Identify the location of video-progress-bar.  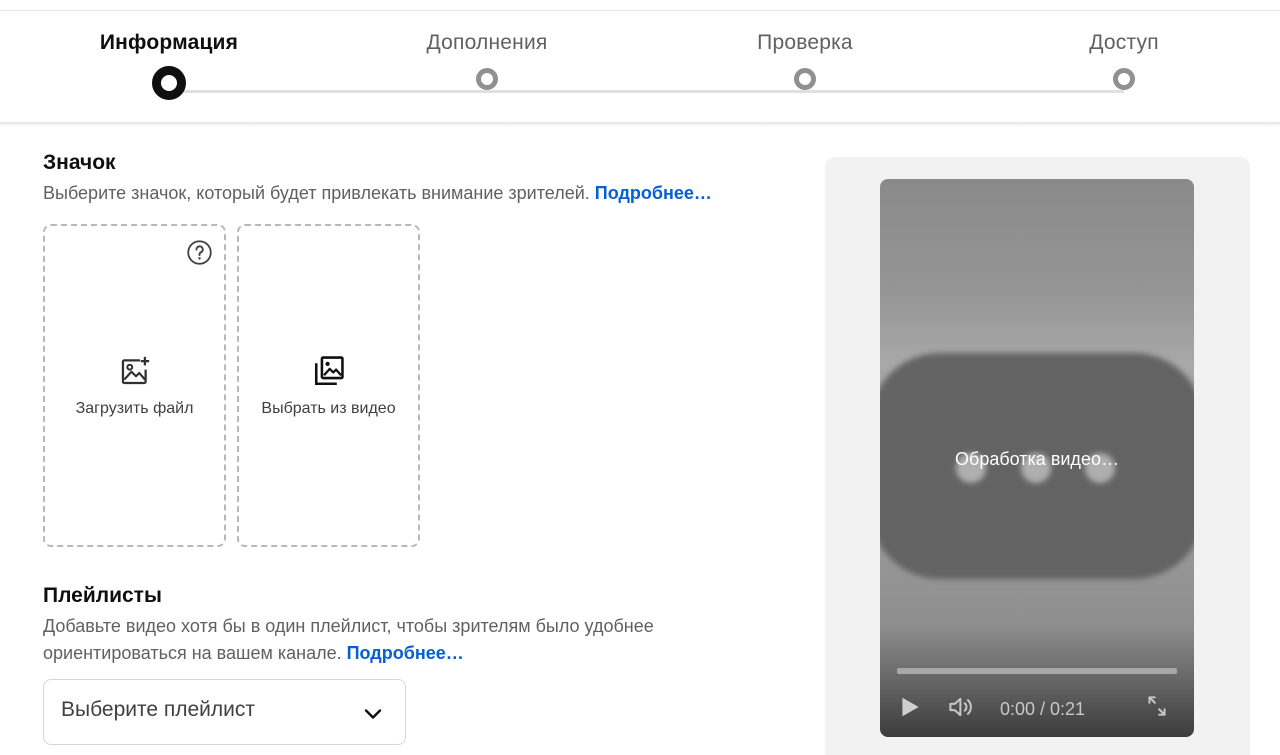
(1037, 671).